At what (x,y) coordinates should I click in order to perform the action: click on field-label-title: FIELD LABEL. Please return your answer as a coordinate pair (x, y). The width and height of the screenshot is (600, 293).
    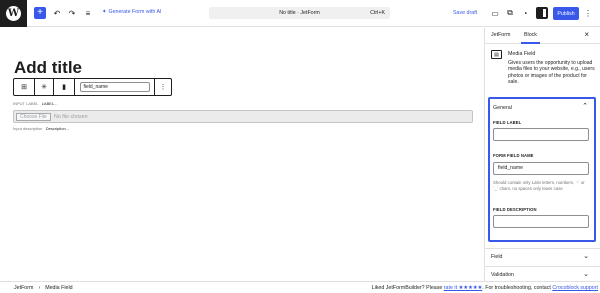
    Looking at the image, I should click on (507, 122).